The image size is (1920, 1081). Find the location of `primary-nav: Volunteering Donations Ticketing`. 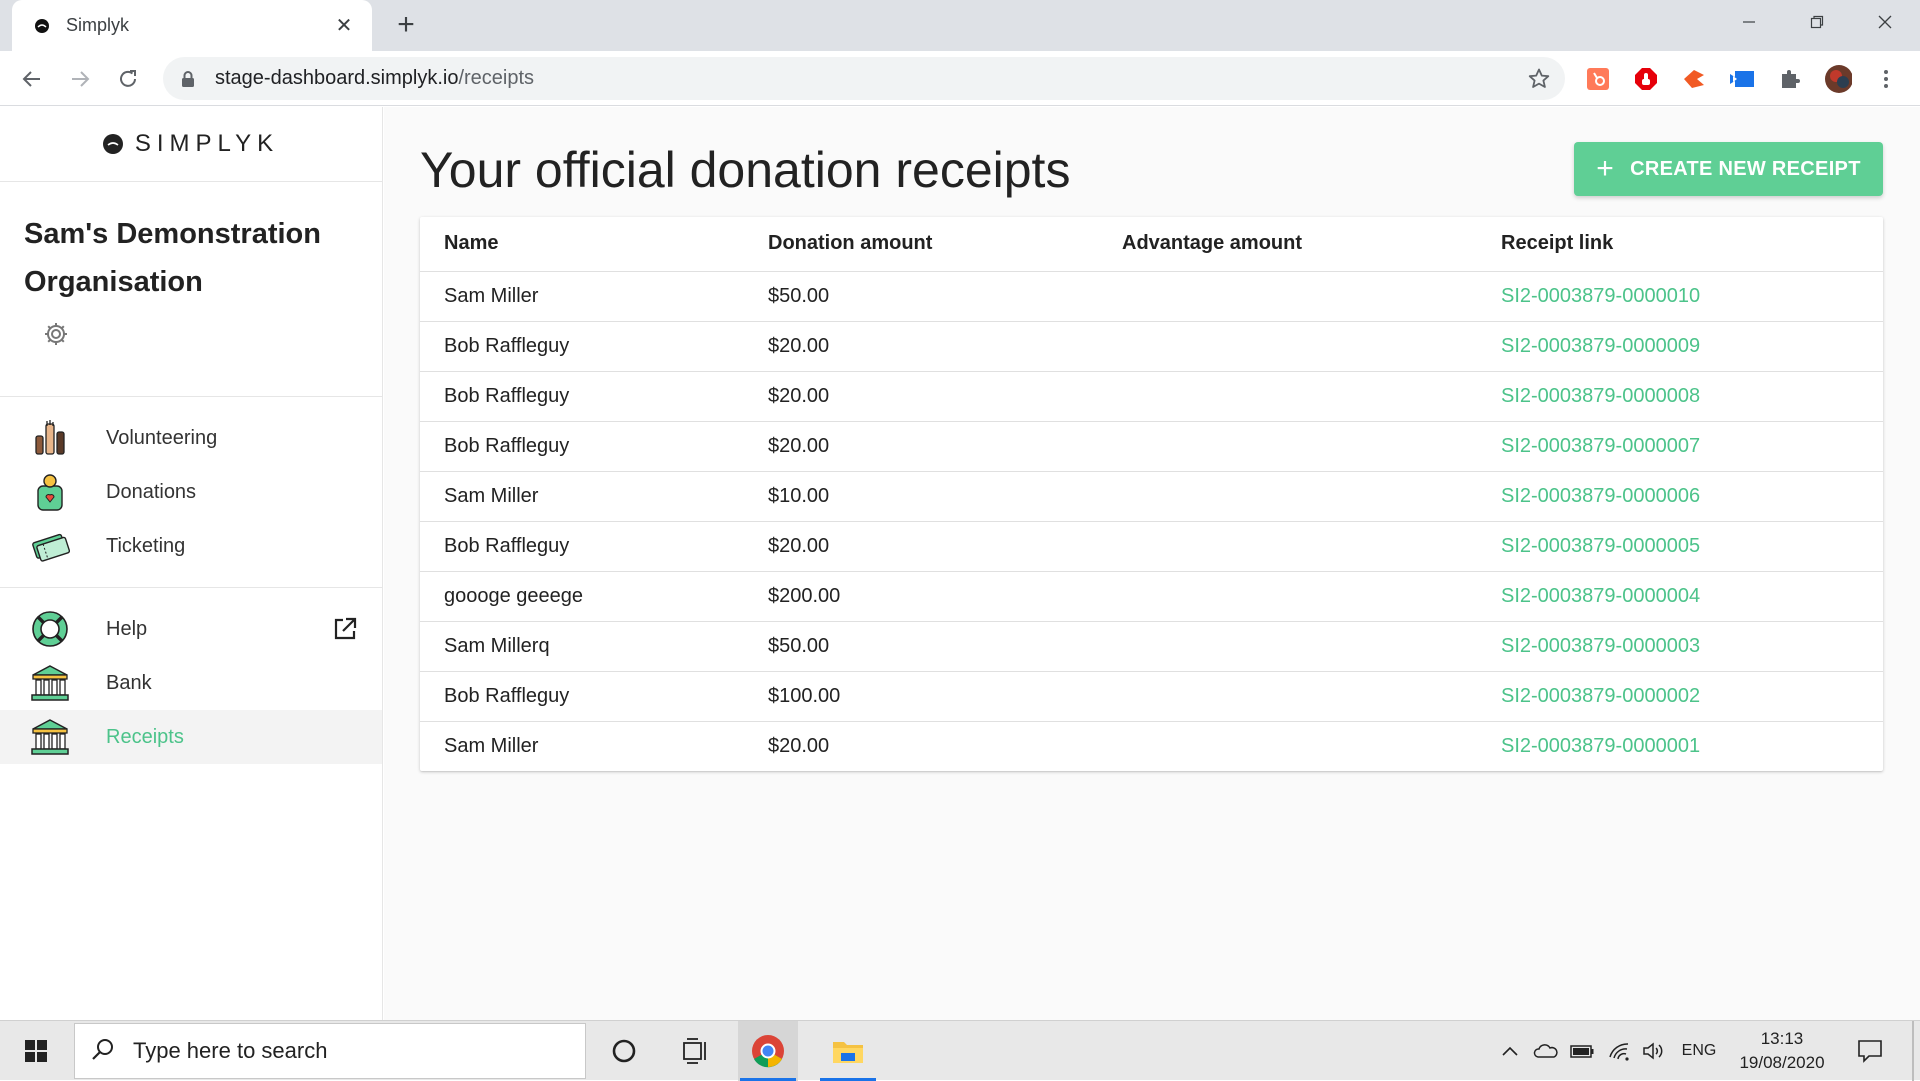

primary-nav: Volunteering Donations Ticketing is located at coordinates (191, 492).